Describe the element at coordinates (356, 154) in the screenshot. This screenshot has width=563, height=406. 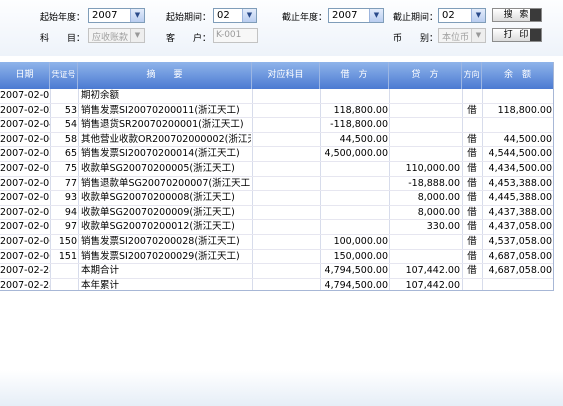
I see `cell-debit: 4,500,000.00` at that location.